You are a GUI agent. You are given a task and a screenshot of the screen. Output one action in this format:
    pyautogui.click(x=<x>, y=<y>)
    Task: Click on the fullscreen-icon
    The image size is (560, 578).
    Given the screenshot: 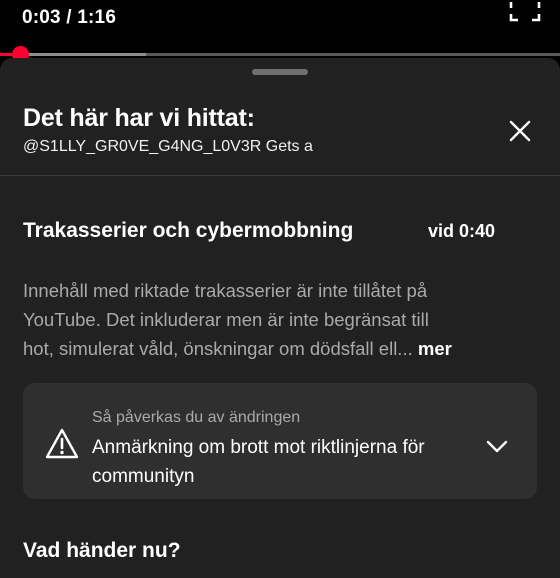 What is the action you would take?
    pyautogui.click(x=525, y=12)
    